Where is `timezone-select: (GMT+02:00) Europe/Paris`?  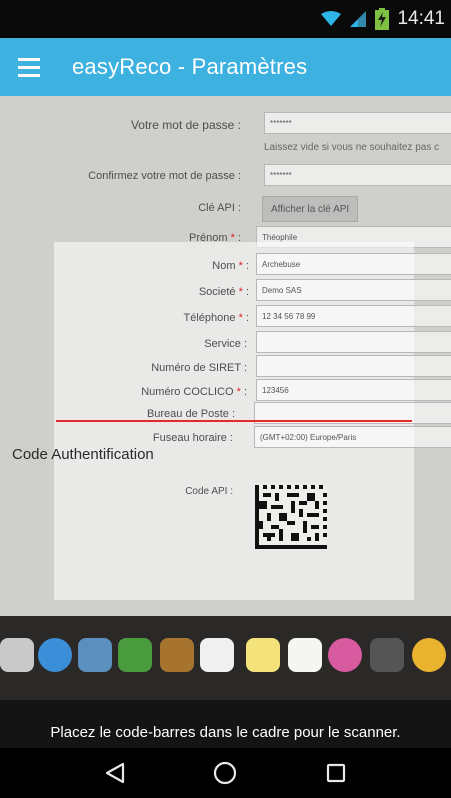 timezone-select: (GMT+02:00) Europe/Paris is located at coordinates (352, 437).